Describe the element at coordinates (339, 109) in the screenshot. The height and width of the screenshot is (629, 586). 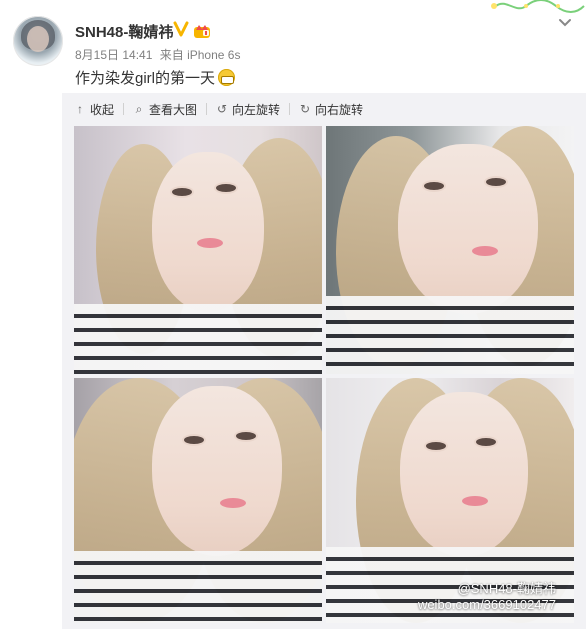
I see `rotate-right-label: 向右旋转` at that location.